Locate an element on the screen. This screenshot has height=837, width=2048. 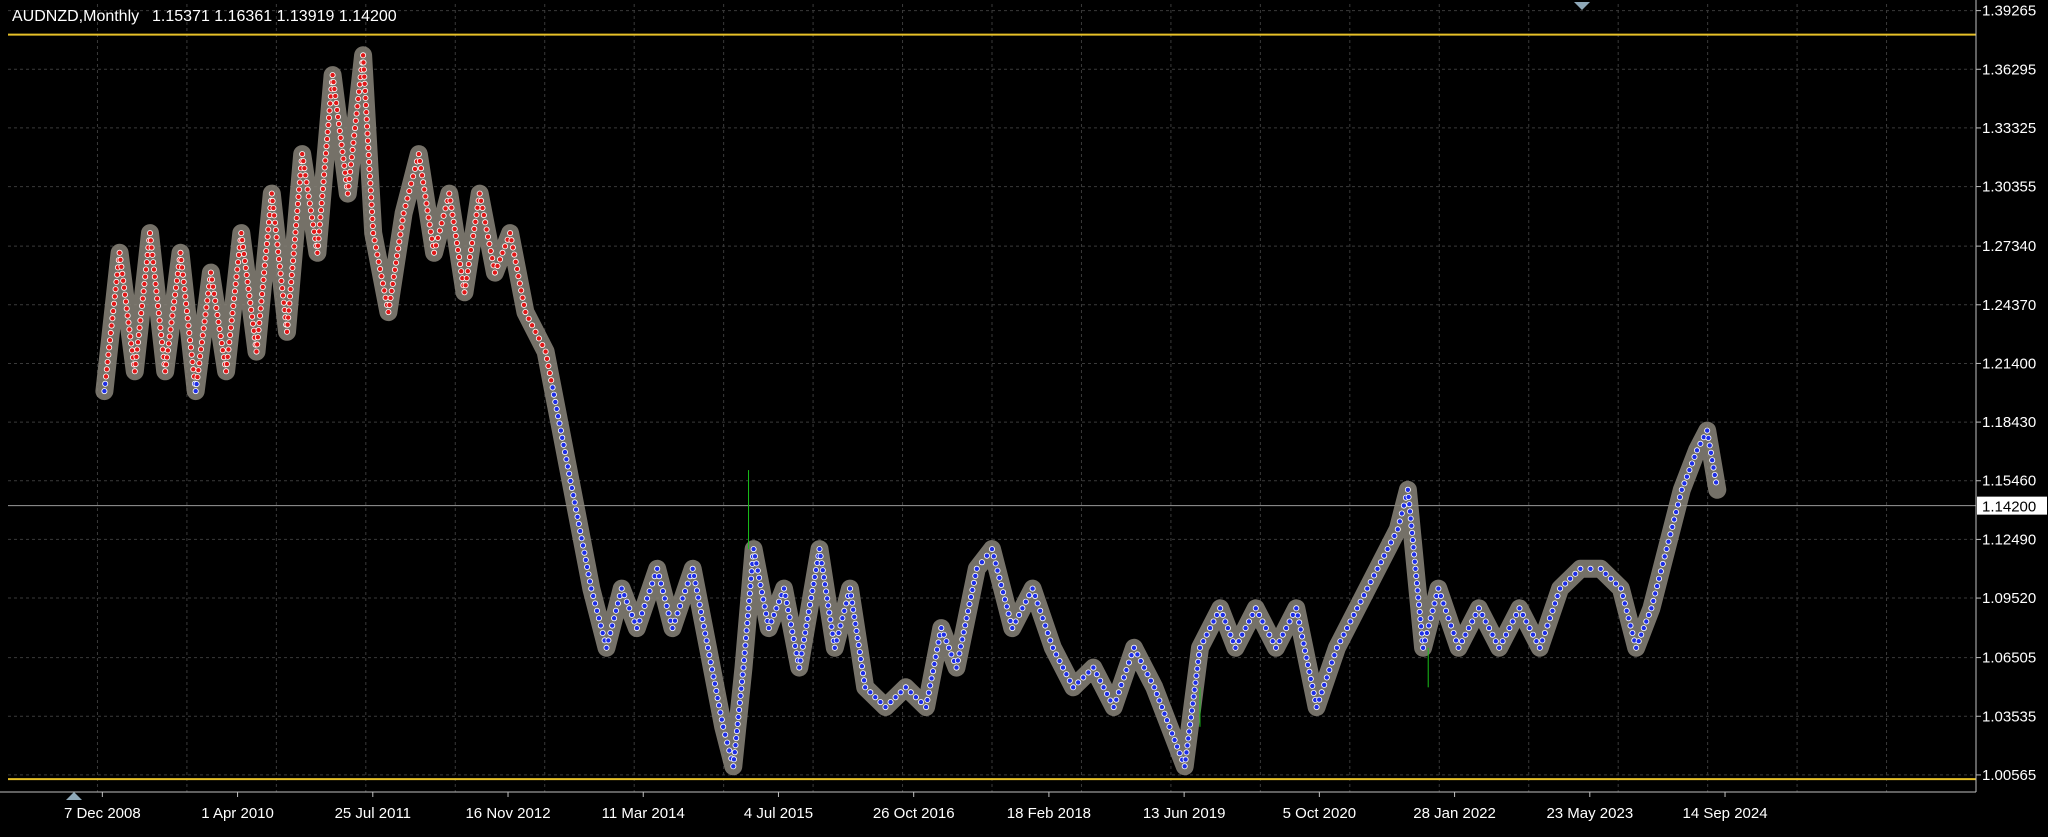
x-tick-label: 13 Jun 2019 is located at coordinates (1184, 813).